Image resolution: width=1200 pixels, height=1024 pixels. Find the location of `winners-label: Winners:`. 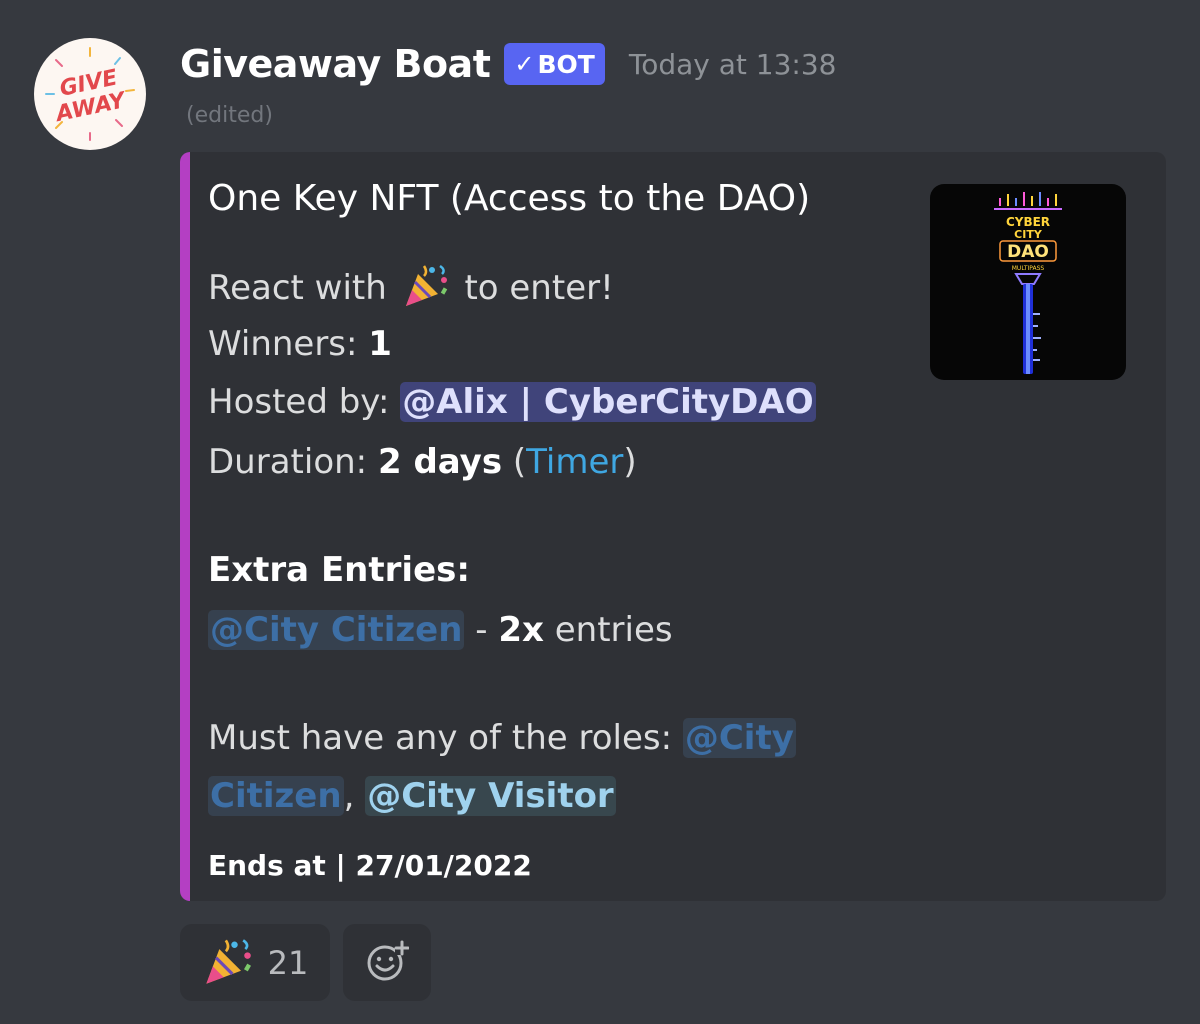

winners-label: Winners: is located at coordinates (283, 344).